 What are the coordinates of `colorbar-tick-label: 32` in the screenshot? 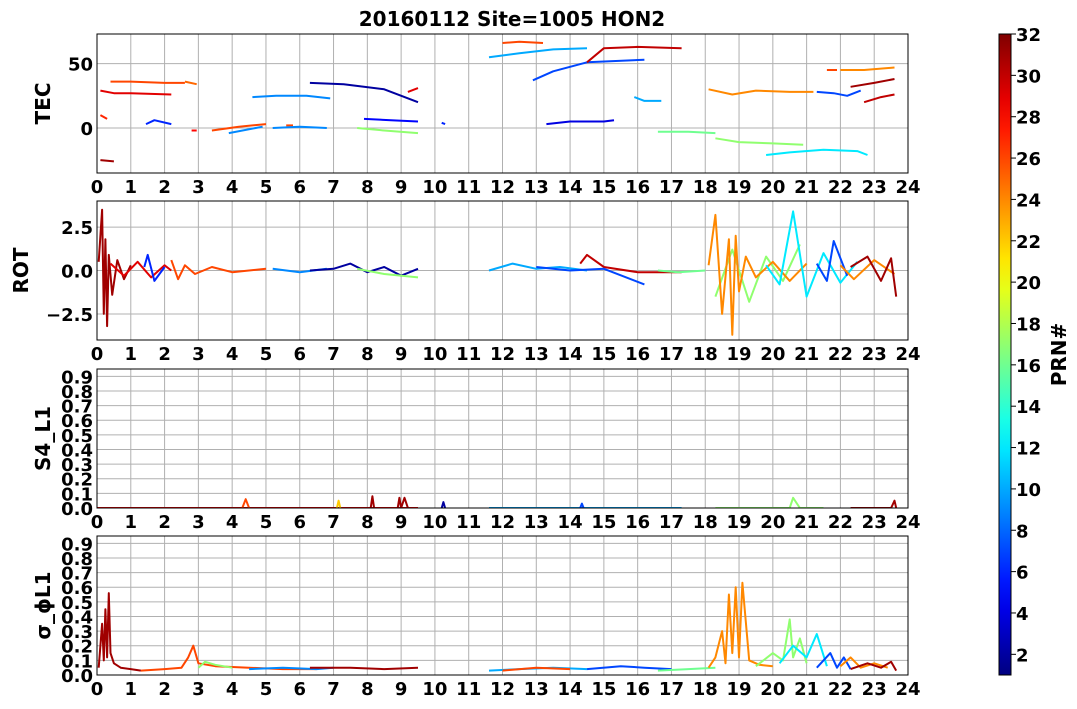 It's located at (1028, 35).